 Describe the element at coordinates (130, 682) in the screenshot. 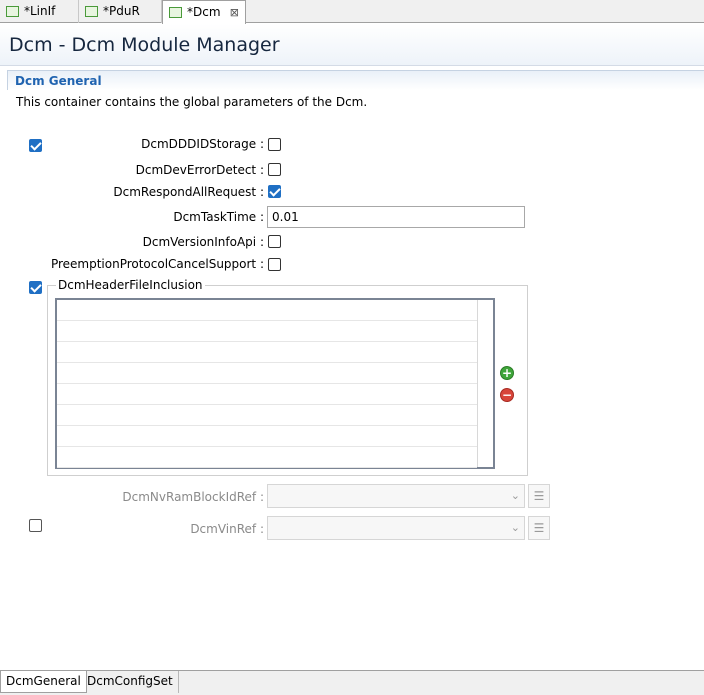

I see `tab-dcm-config-set: DcmConfigSet` at that location.